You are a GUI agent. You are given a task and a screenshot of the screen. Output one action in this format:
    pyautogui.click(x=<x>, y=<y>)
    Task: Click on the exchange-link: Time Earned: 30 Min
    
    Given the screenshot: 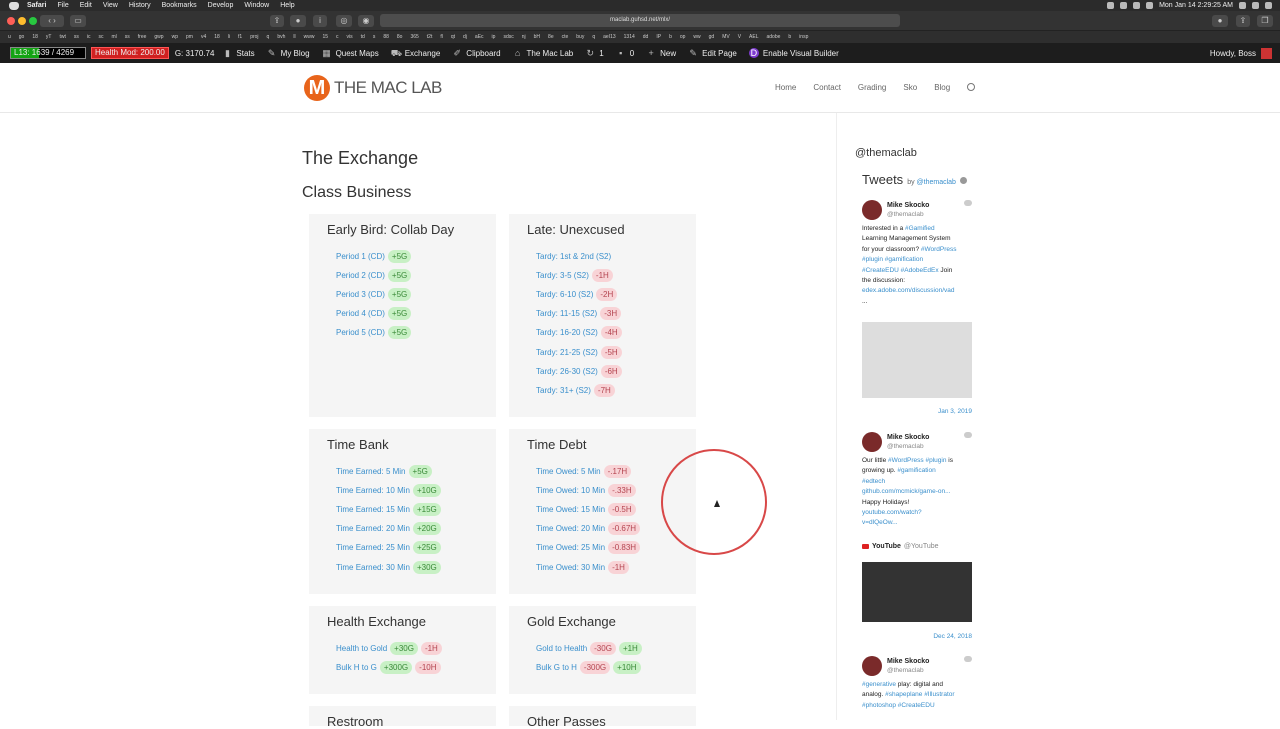 What is the action you would take?
    pyautogui.click(x=373, y=567)
    